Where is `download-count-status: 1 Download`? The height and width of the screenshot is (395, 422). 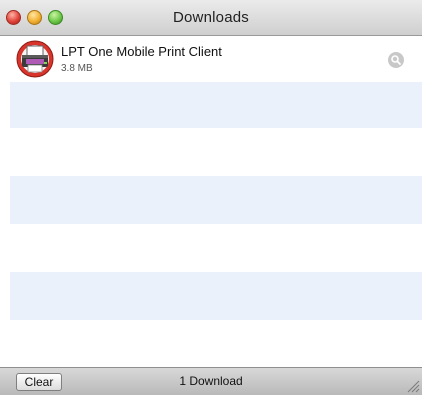
download-count-status: 1 Download is located at coordinates (211, 381).